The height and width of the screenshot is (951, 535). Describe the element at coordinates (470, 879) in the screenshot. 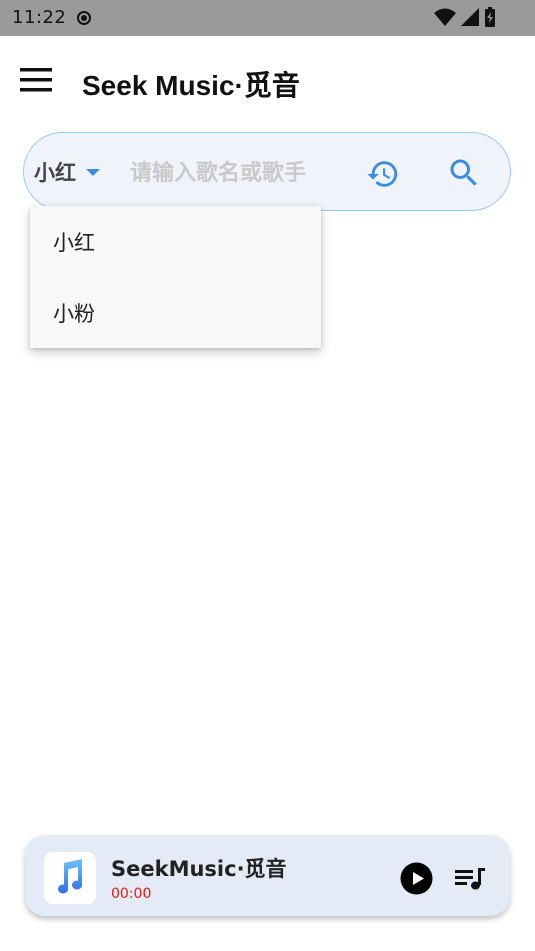

I see `playlist-button` at that location.